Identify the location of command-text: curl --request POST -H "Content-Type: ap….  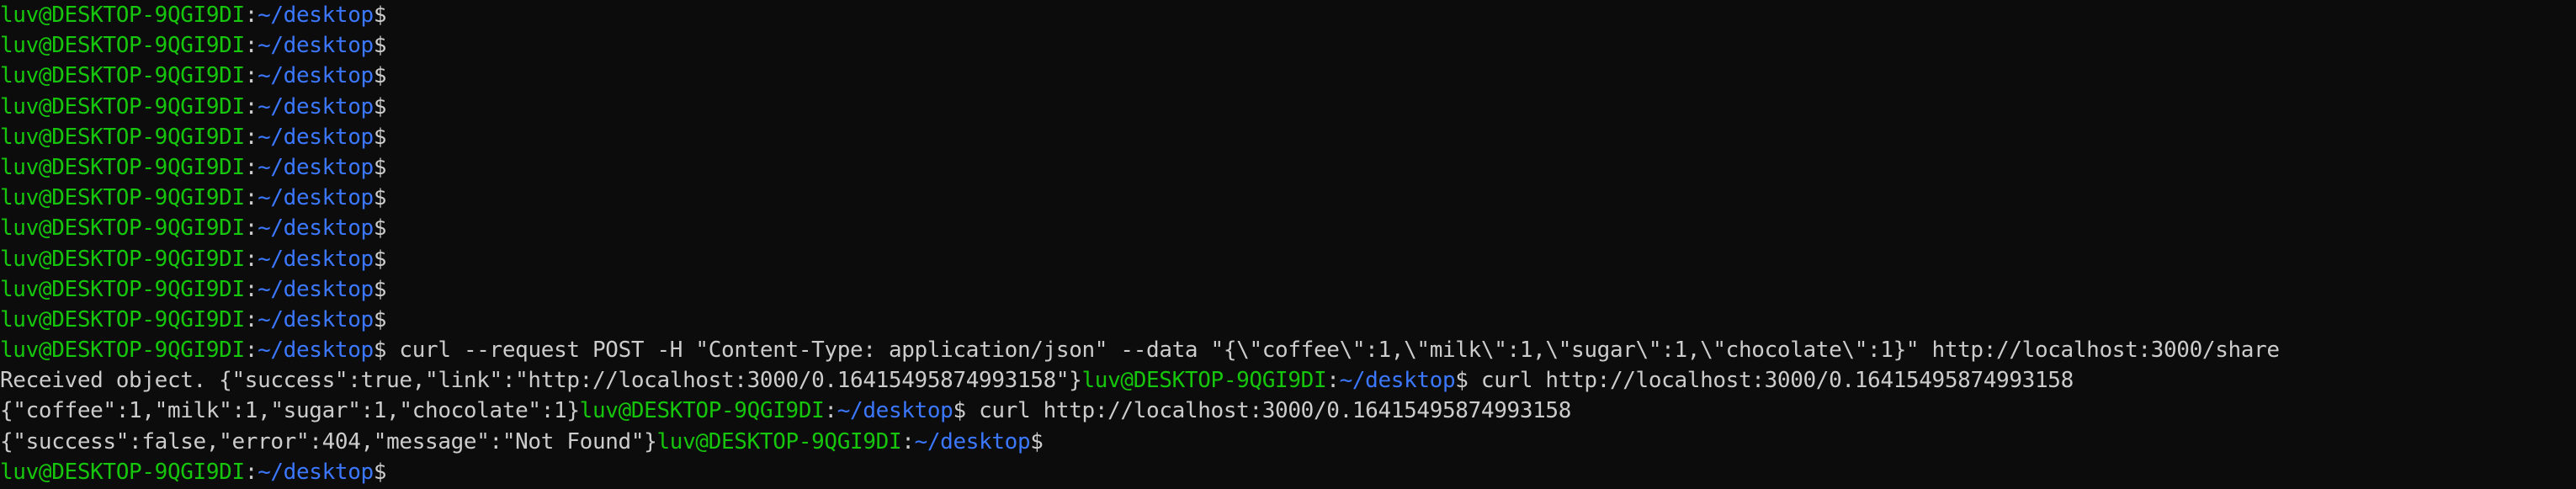
(1333, 351).